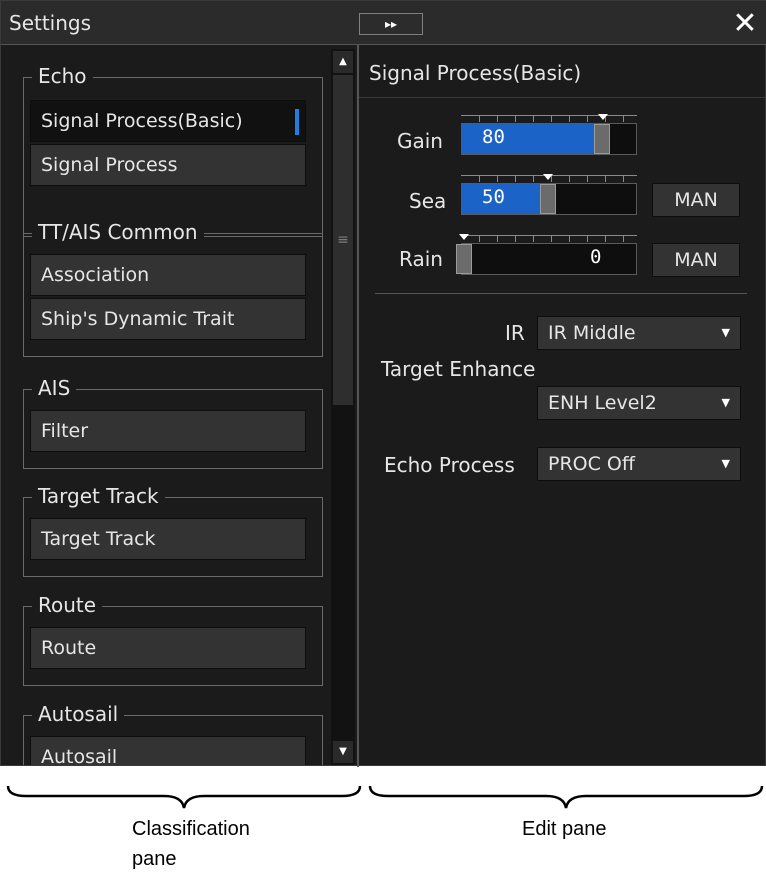 Image resolution: width=766 pixels, height=878 pixels. Describe the element at coordinates (566, 797) in the screenshot. I see `edit-pane-brace` at that location.